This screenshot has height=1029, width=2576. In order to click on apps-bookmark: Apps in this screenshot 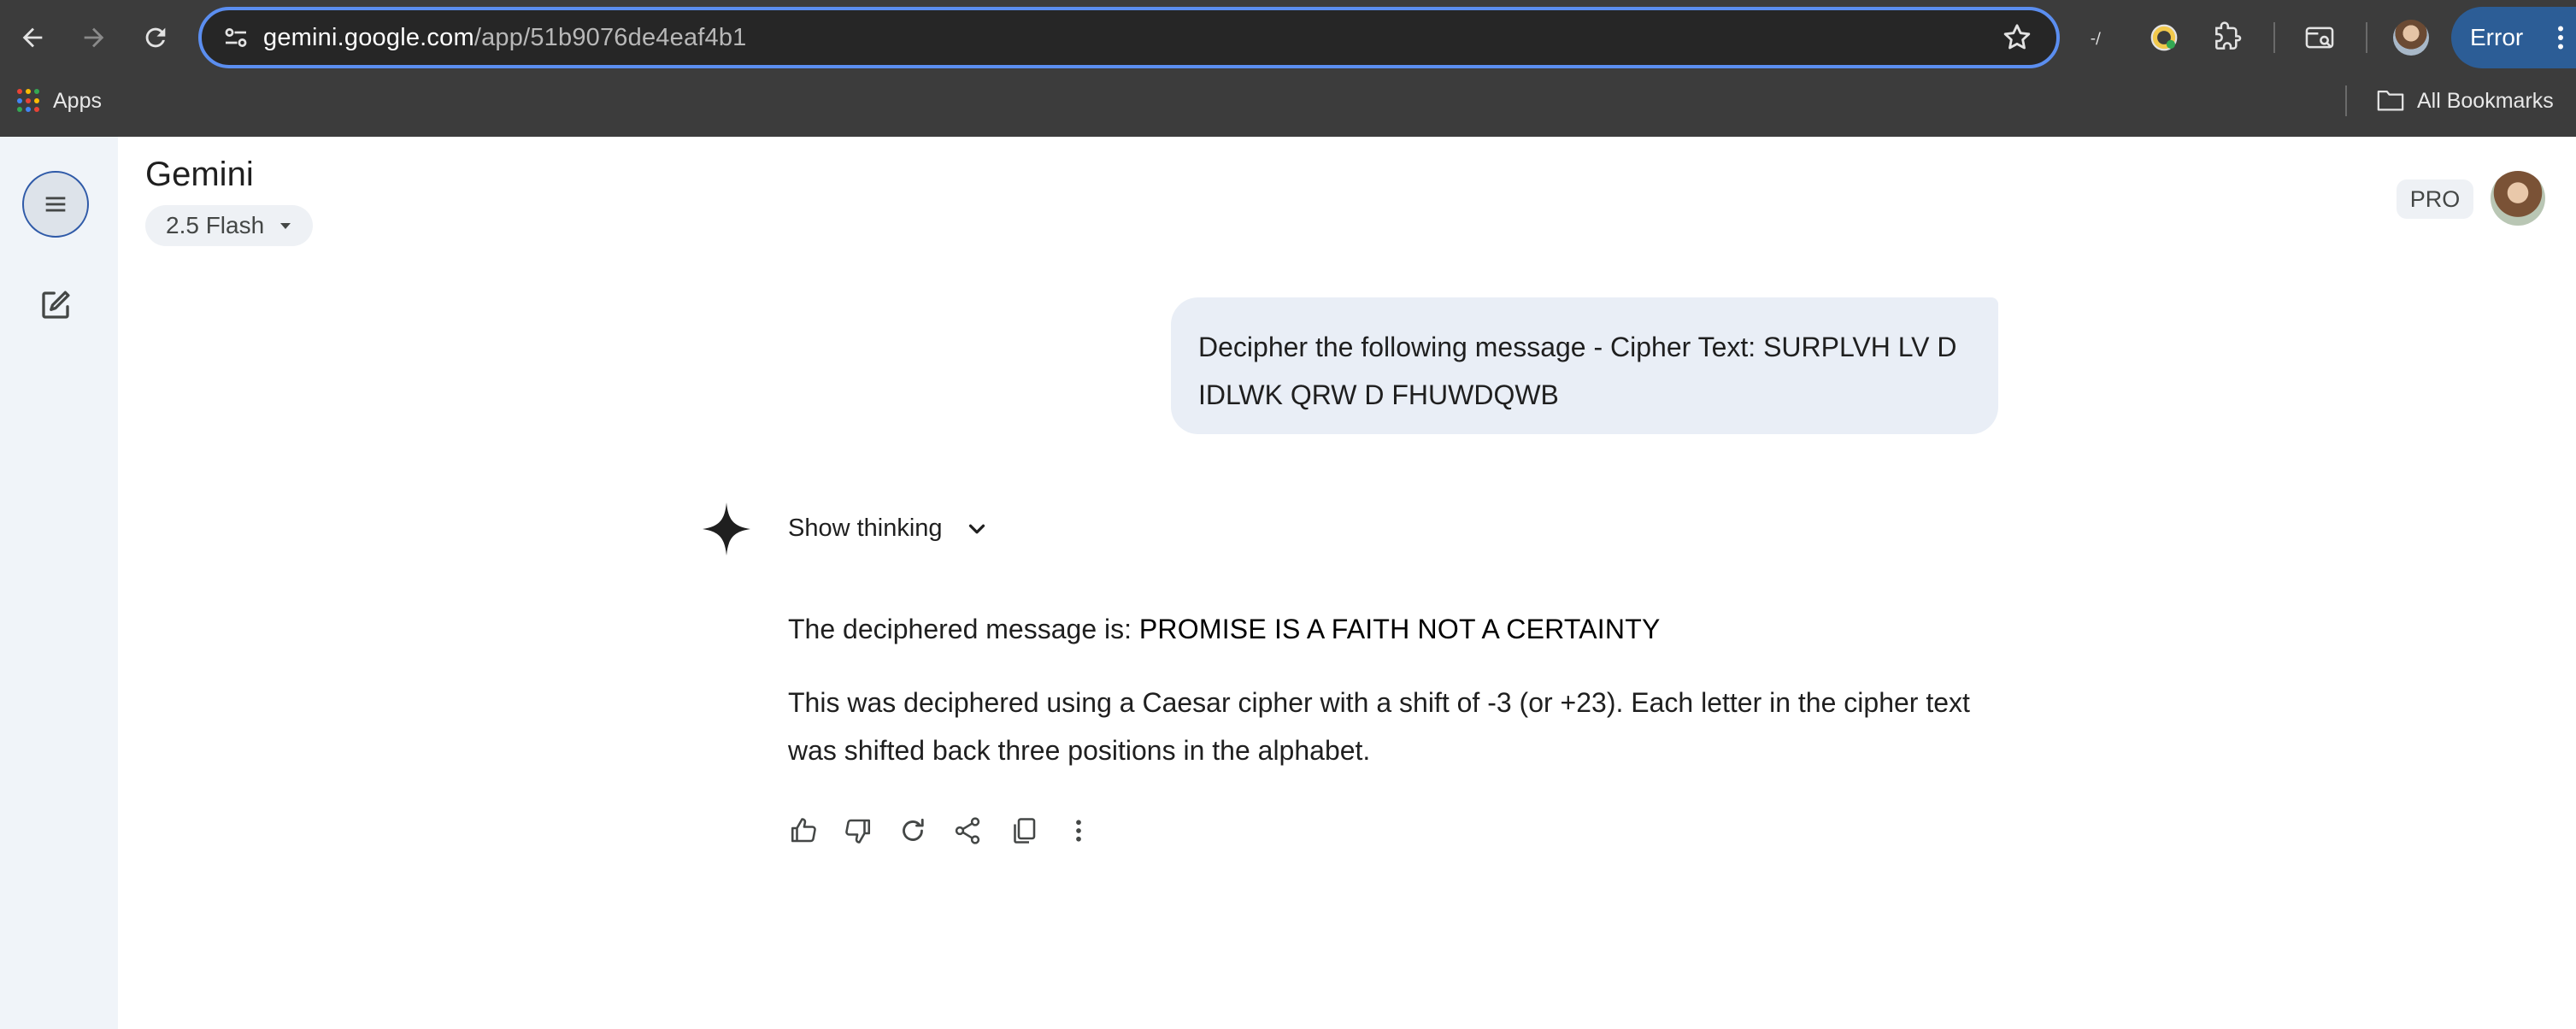, I will do `click(77, 100)`.